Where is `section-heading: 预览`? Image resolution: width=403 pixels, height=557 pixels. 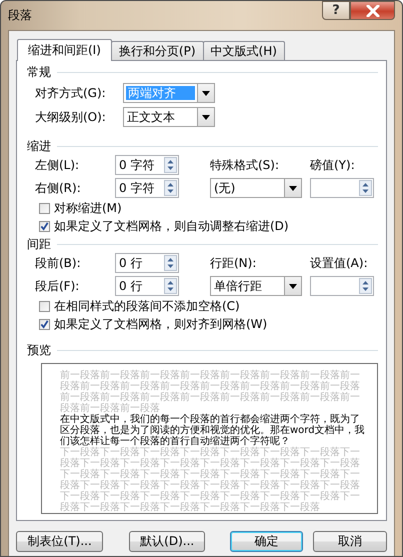
section-heading: 预览 is located at coordinates (39, 350).